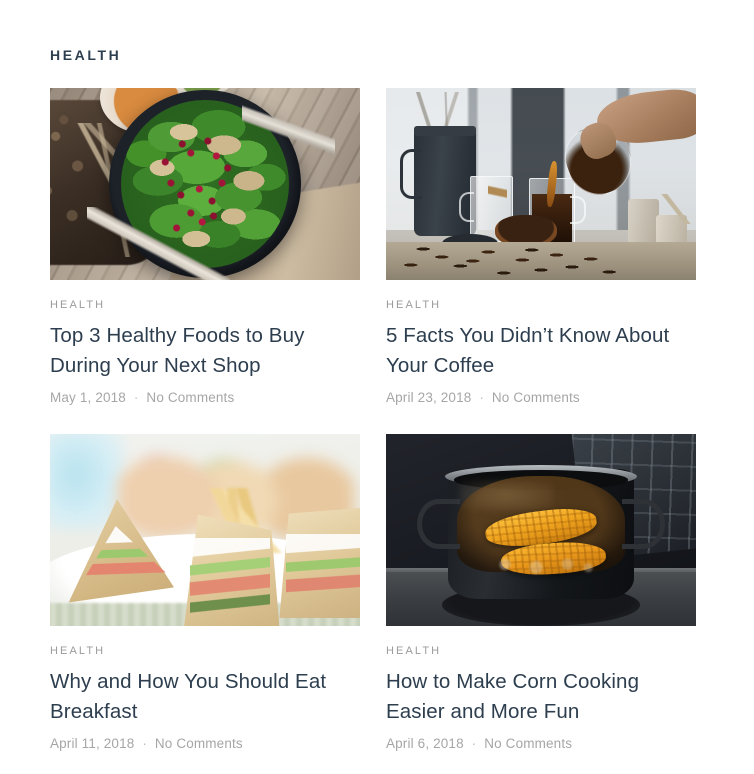  What do you see at coordinates (578, 210) in the screenshot?
I see `glass-mug-right-handle` at bounding box center [578, 210].